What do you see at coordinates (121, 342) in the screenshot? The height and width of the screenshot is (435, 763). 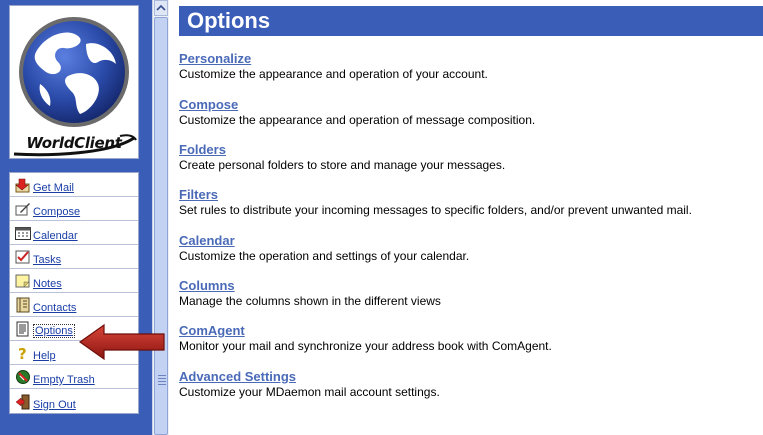 I see `pointer-arrow-icon` at bounding box center [121, 342].